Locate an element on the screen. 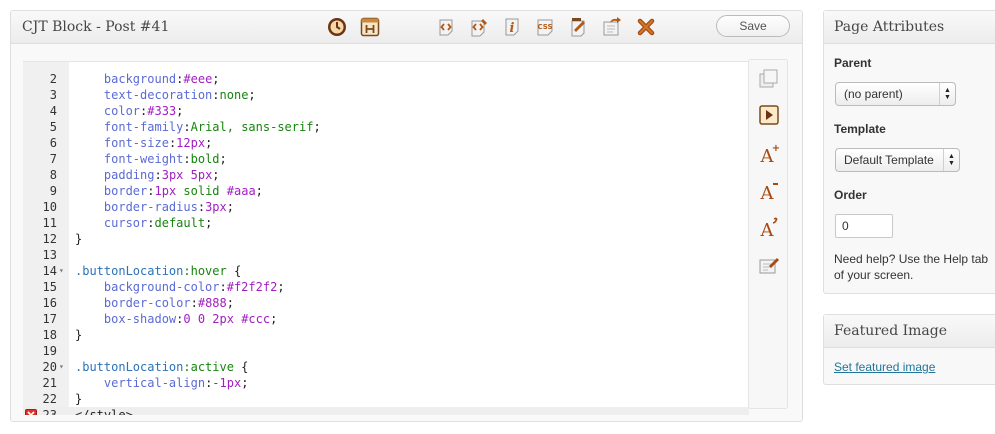  line-number: 4 is located at coordinates (53, 111).